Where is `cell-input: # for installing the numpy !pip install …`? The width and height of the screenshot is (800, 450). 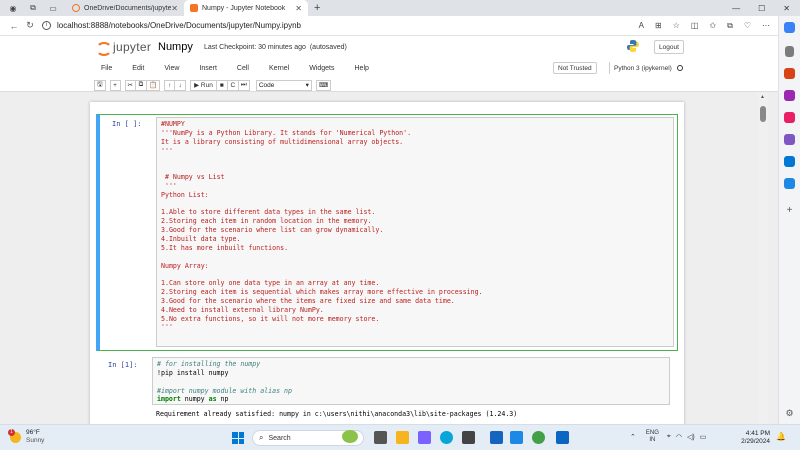 cell-input: # for installing the numpy !pip install … is located at coordinates (411, 381).